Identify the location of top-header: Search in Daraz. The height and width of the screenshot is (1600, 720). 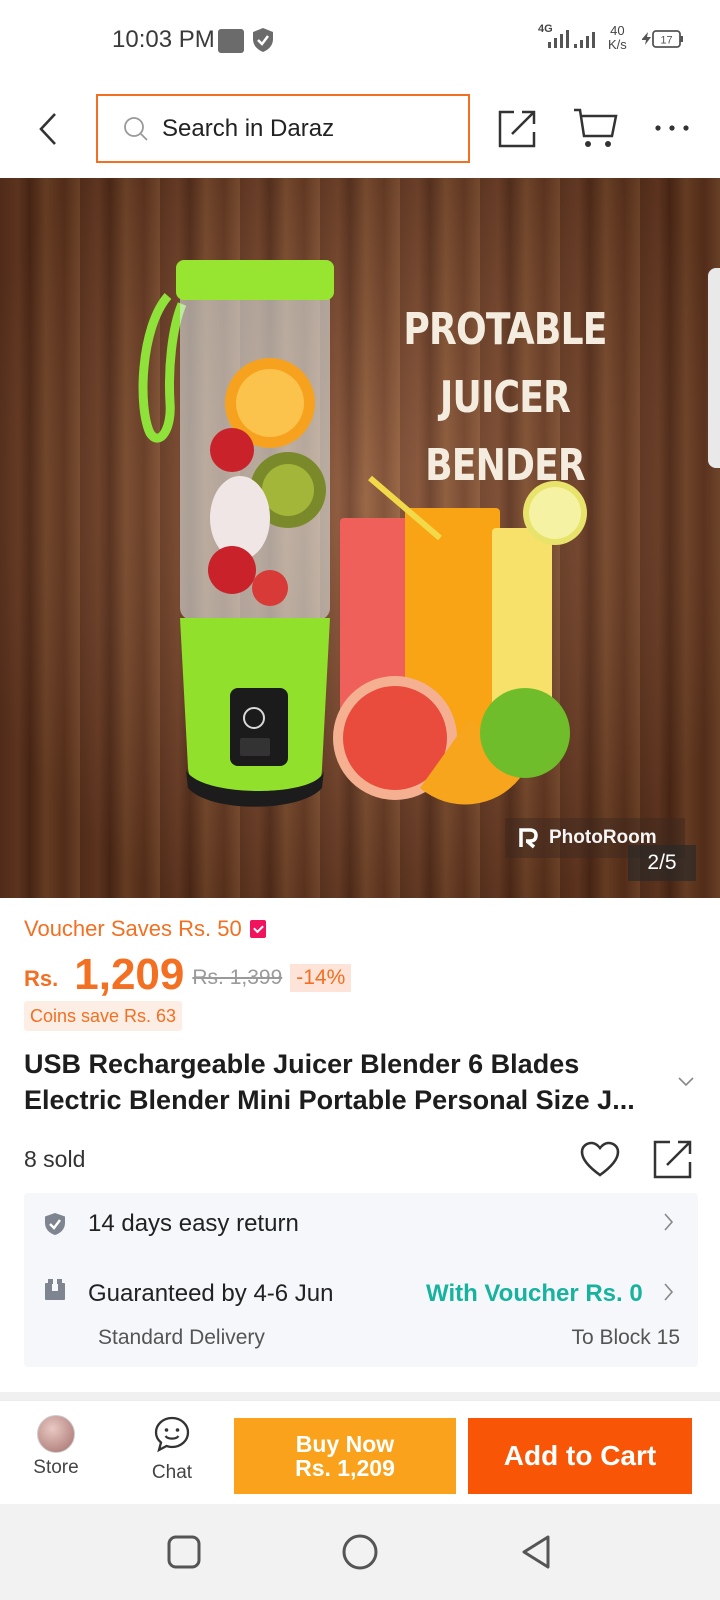
(360, 129).